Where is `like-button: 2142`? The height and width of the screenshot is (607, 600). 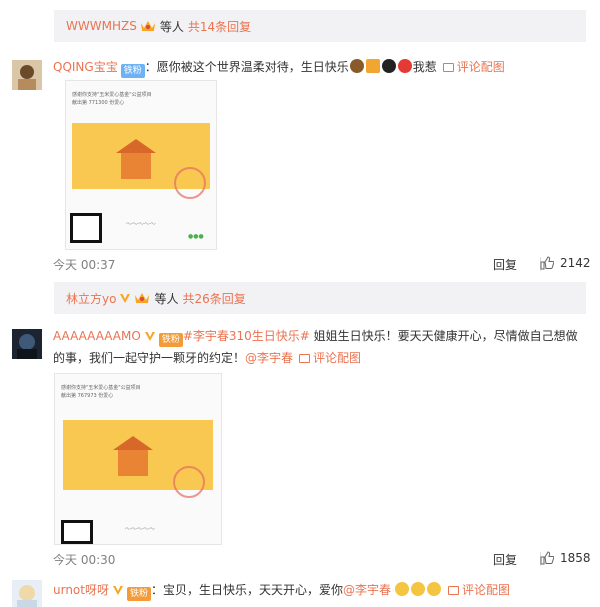
like-button: 2142 is located at coordinates (565, 263).